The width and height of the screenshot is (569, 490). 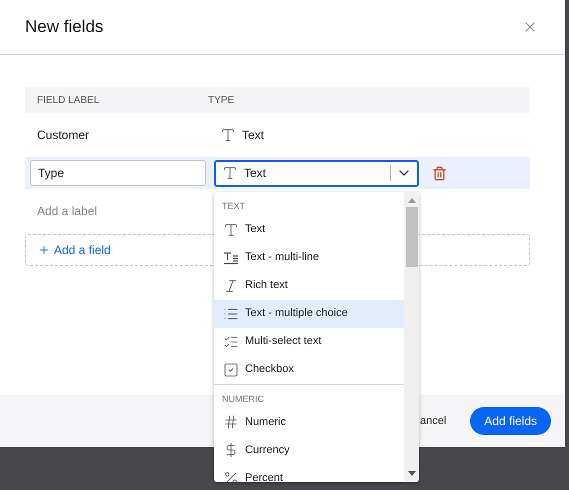 I want to click on delete-button, so click(x=439, y=173).